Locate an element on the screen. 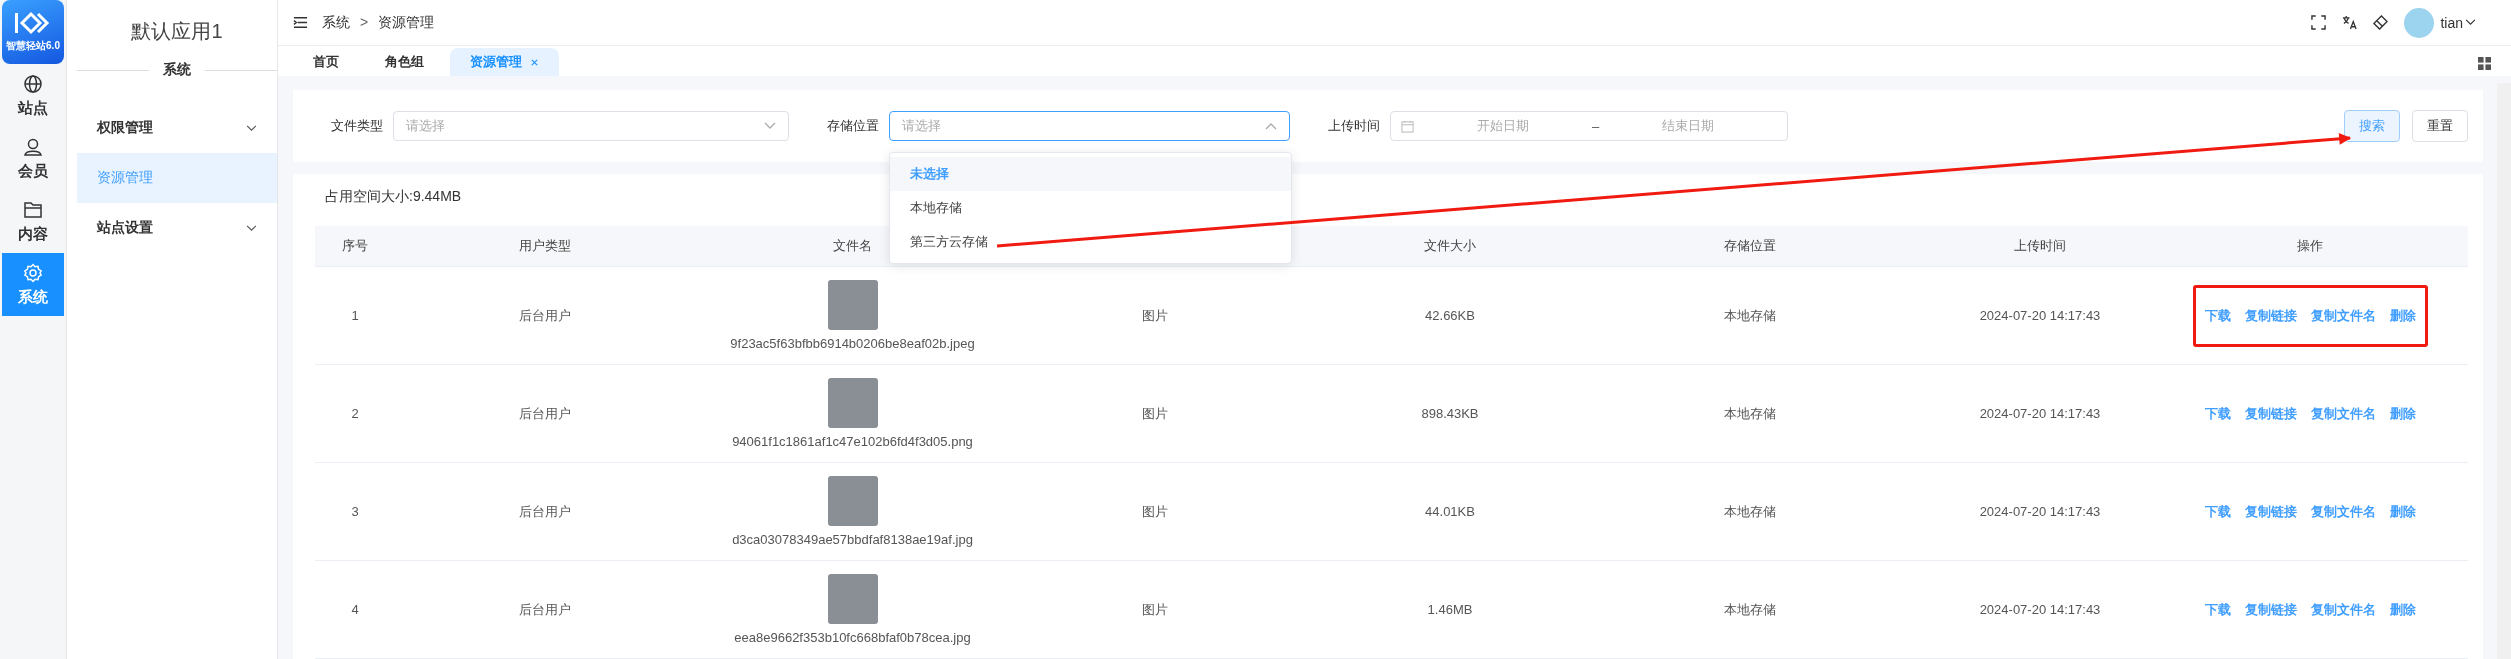  rail-nav-item: 系统 is located at coordinates (33, 284).